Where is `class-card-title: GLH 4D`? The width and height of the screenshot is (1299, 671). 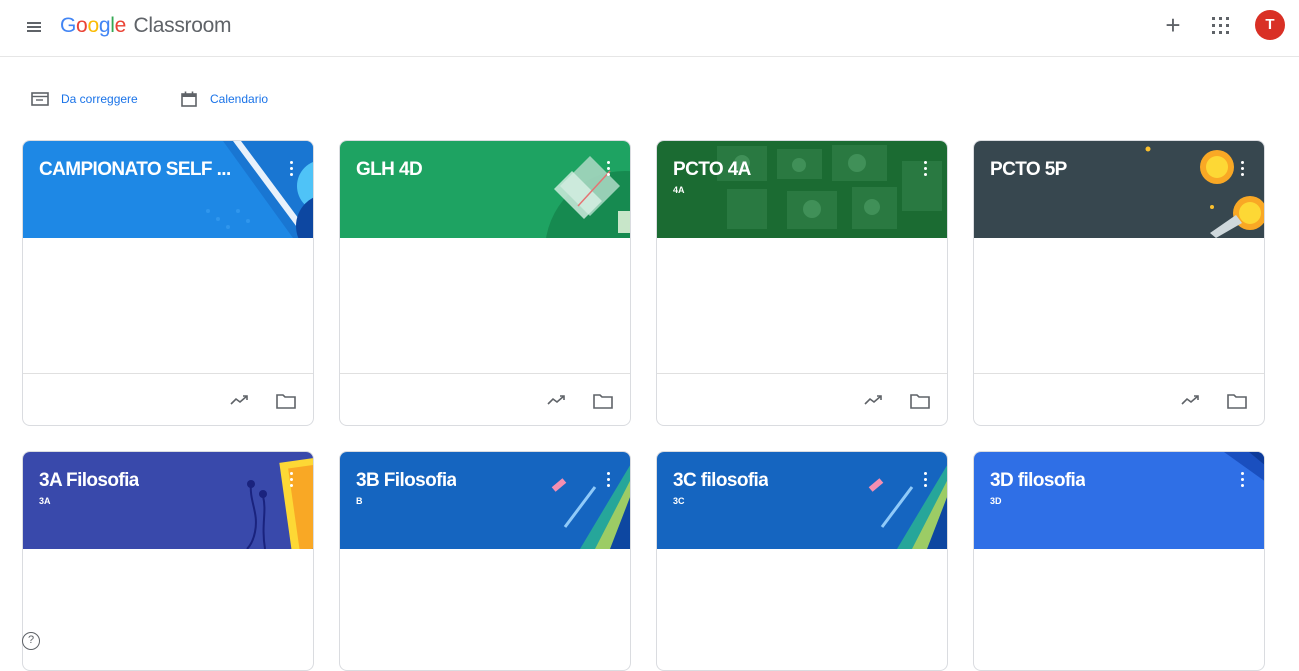
class-card-title: GLH 4D is located at coordinates (389, 170).